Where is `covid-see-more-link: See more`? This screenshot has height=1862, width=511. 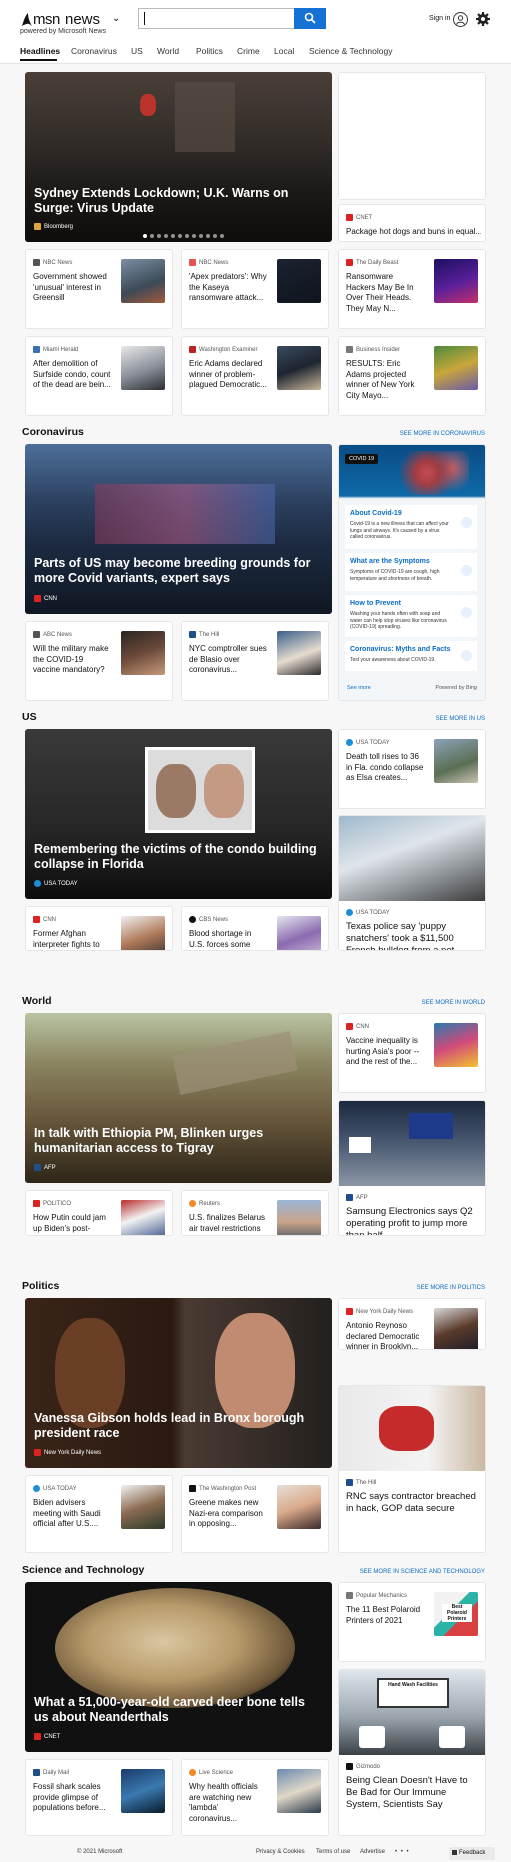 covid-see-more-link: See more is located at coordinates (359, 688).